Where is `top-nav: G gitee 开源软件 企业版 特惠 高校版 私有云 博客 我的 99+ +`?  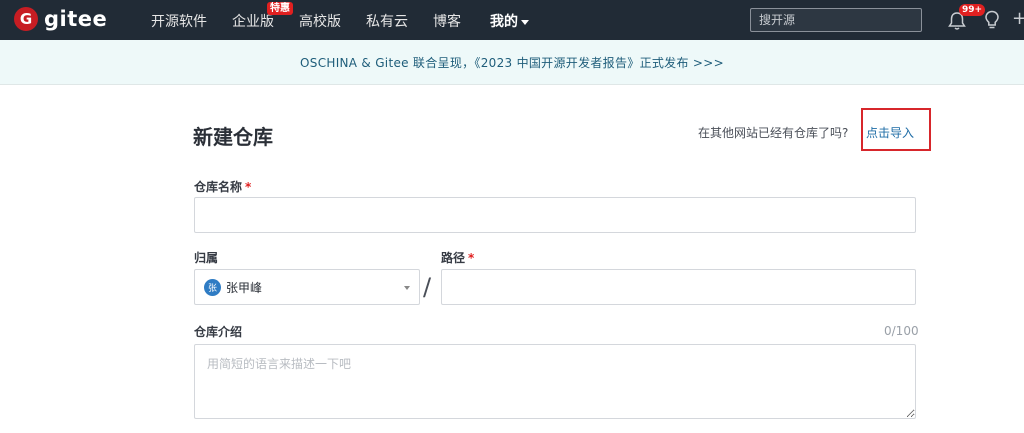 top-nav: G gitee 开源软件 企业版 特惠 高校版 私有云 博客 我的 99+ + is located at coordinates (512, 20).